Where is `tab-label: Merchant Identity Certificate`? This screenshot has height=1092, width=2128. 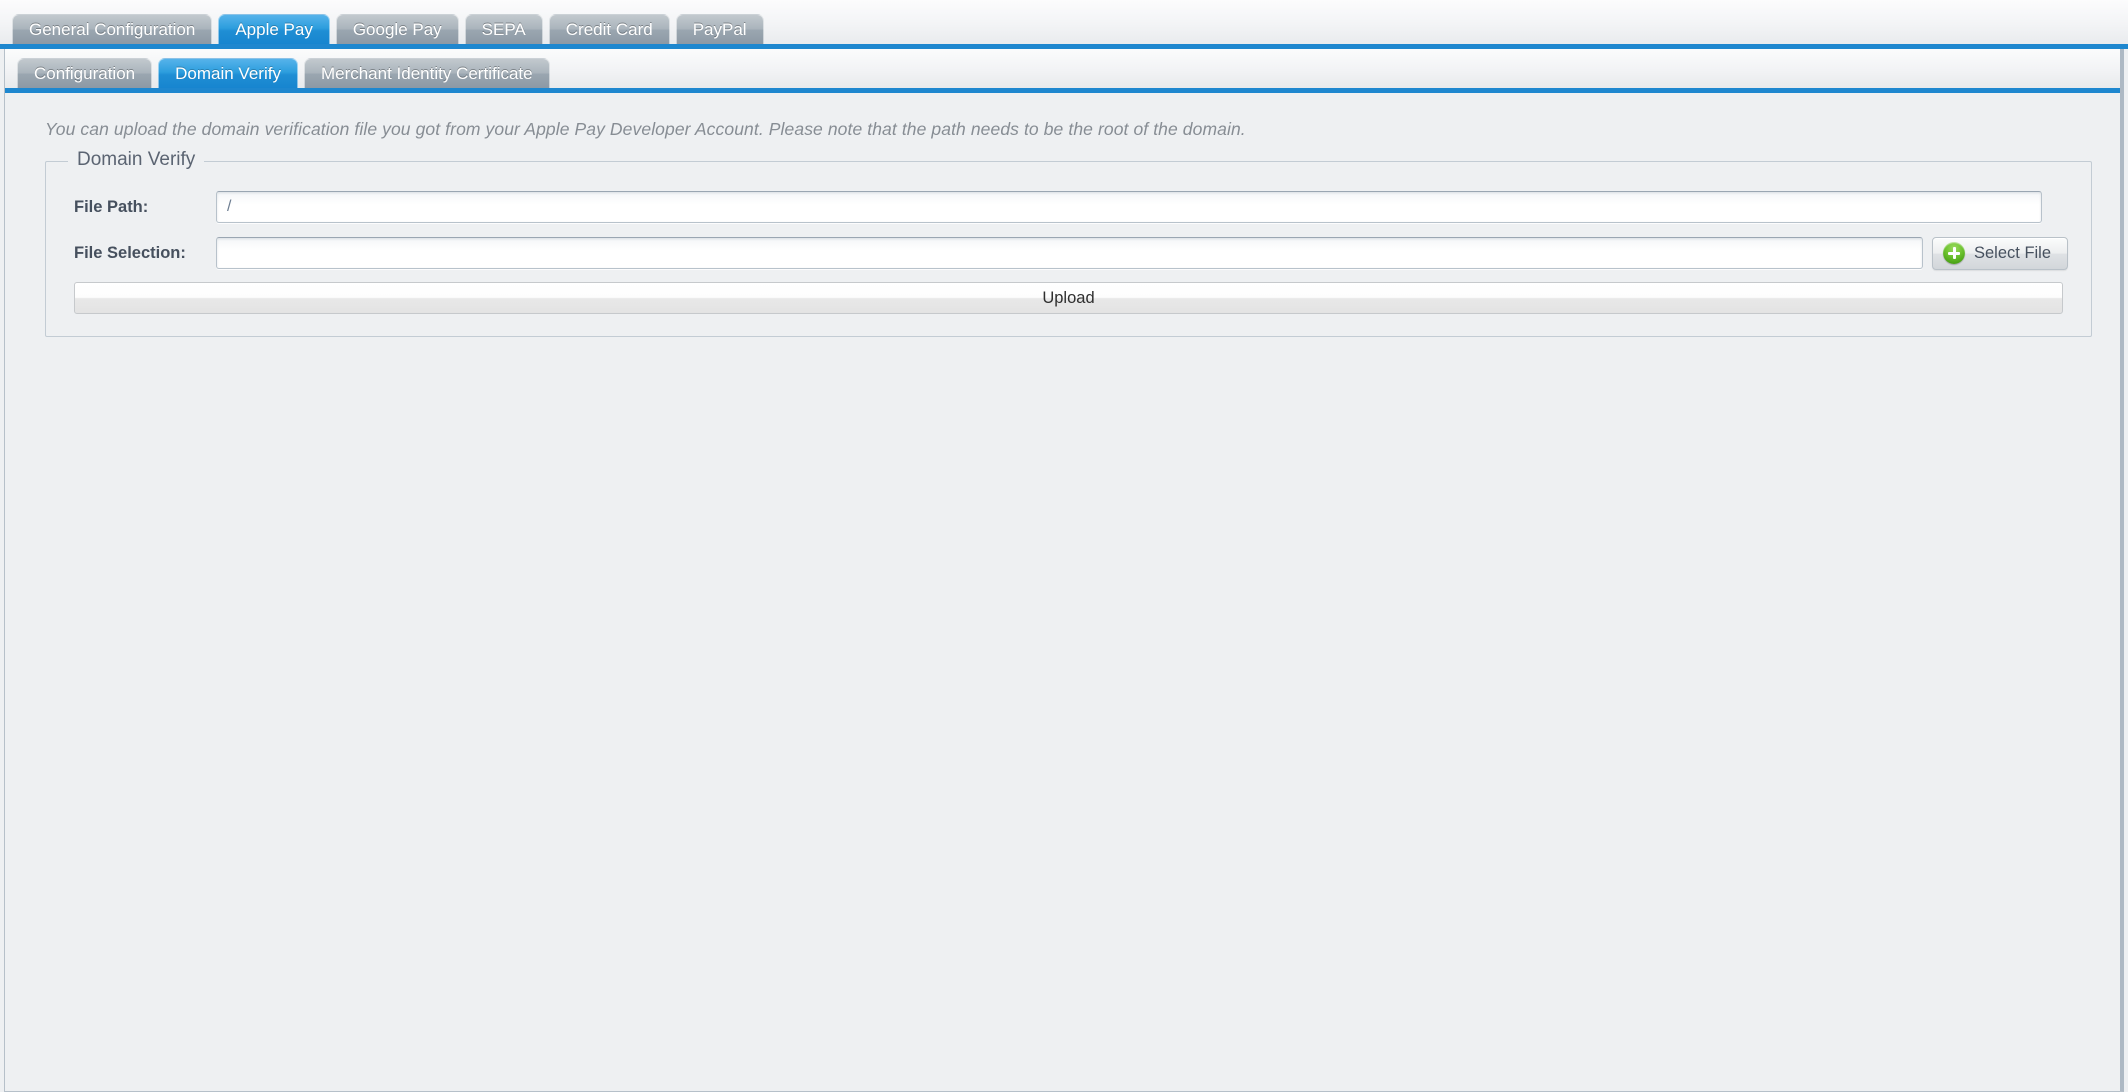 tab-label: Merchant Identity Certificate is located at coordinates (426, 73).